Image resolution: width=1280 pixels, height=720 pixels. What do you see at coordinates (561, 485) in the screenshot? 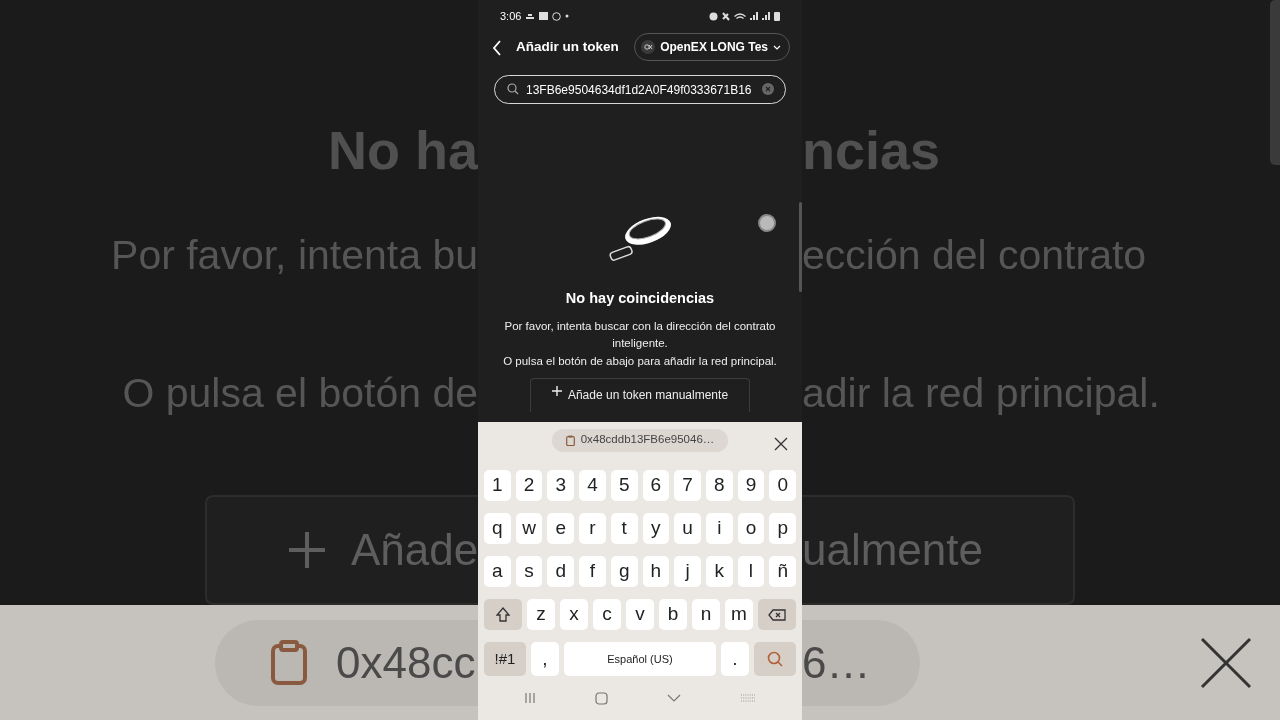
I see `key: 3` at bounding box center [561, 485].